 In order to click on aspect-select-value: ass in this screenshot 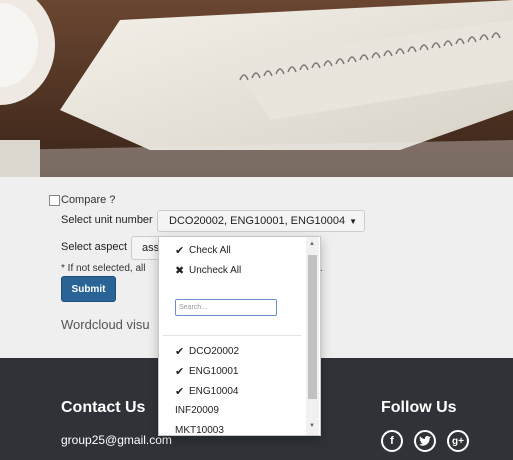, I will do `click(150, 248)`.